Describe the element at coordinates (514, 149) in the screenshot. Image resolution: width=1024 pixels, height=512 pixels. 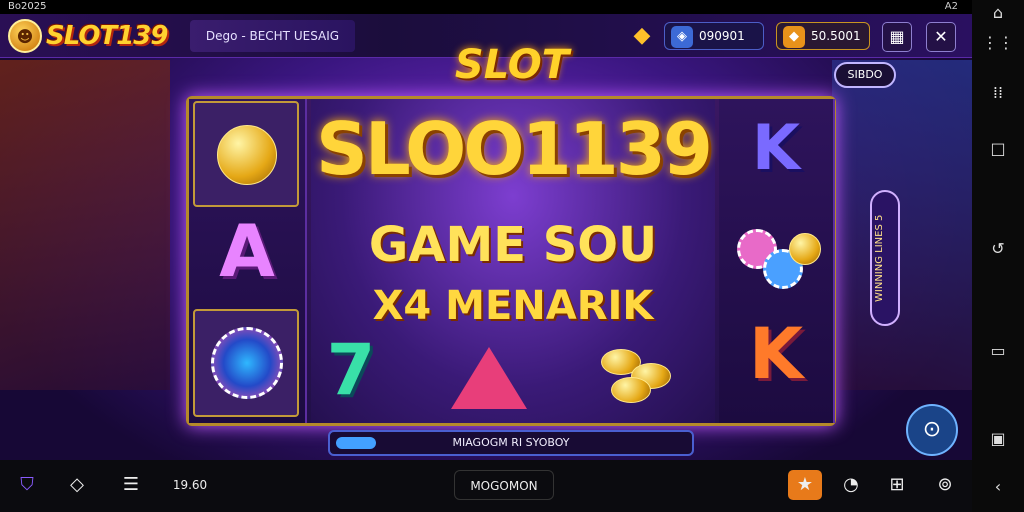
I see `headline-title: SLOO1139` at that location.